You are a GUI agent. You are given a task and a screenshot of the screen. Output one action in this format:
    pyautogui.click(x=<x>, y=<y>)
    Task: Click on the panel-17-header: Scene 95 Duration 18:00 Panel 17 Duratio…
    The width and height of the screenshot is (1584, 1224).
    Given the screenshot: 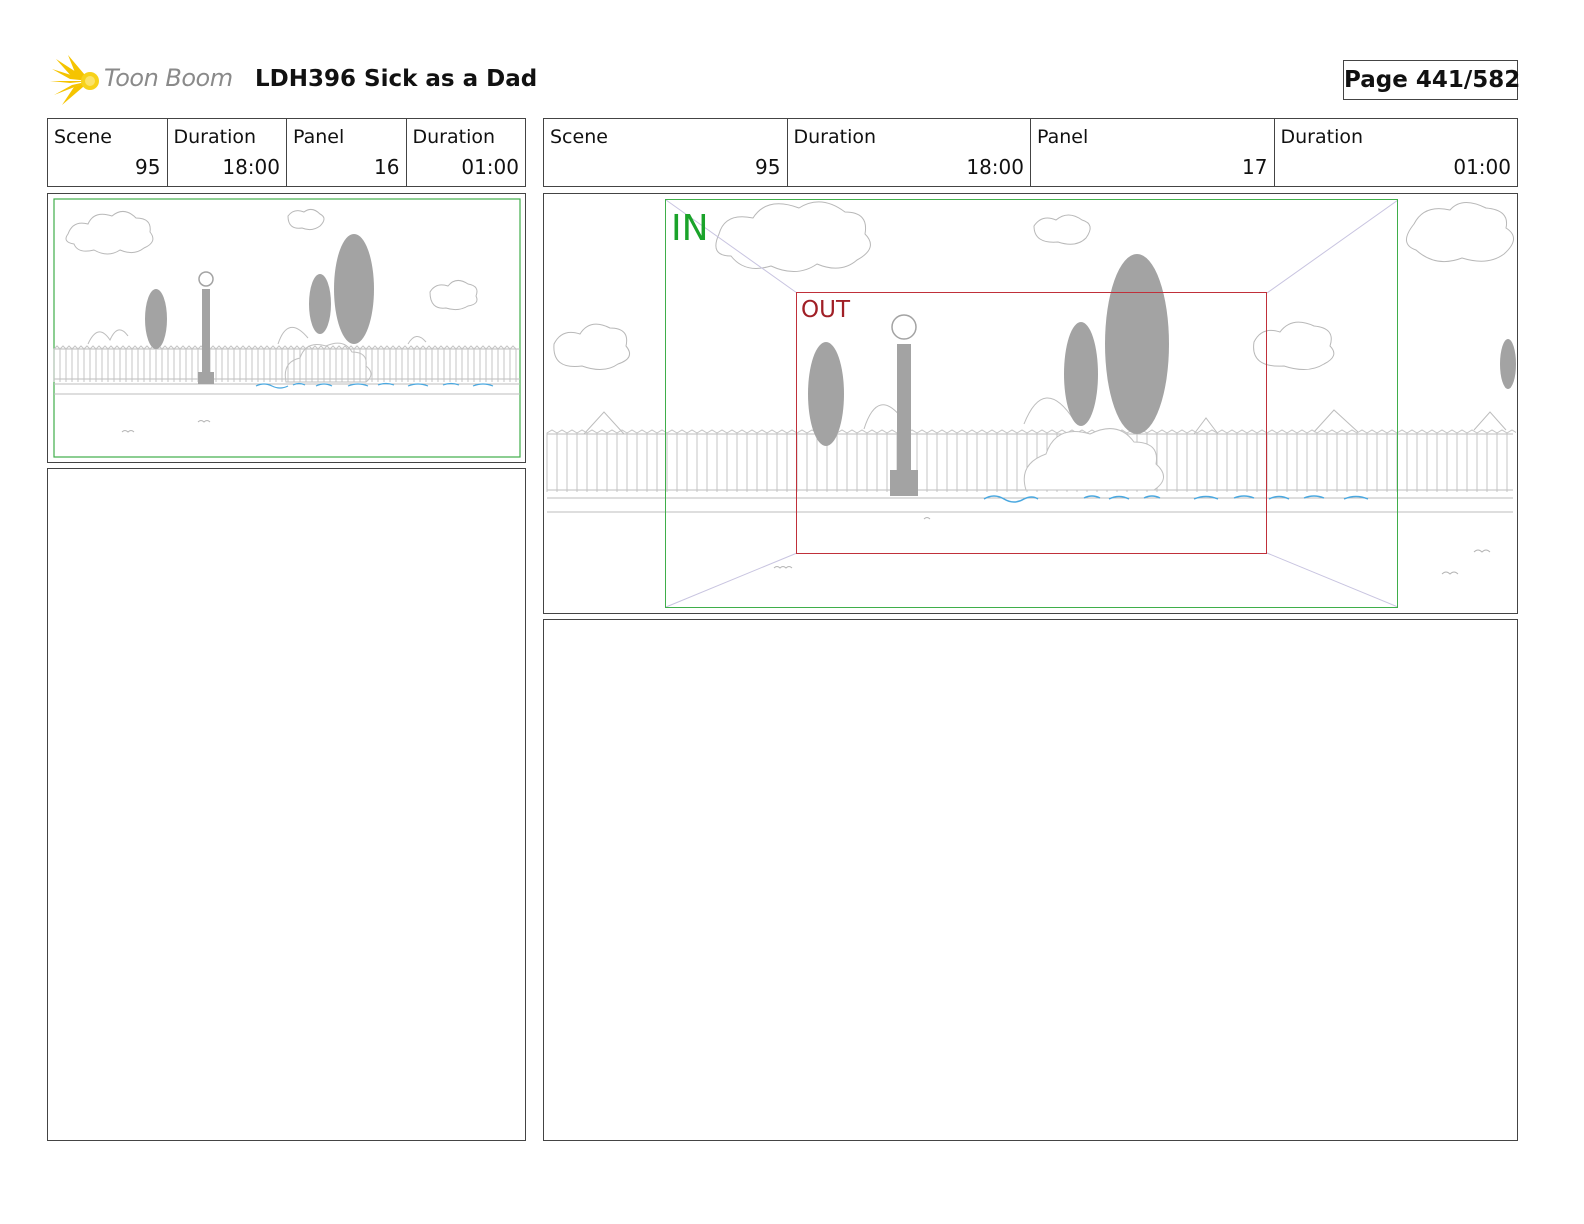 What is the action you would take?
    pyautogui.click(x=1030, y=152)
    